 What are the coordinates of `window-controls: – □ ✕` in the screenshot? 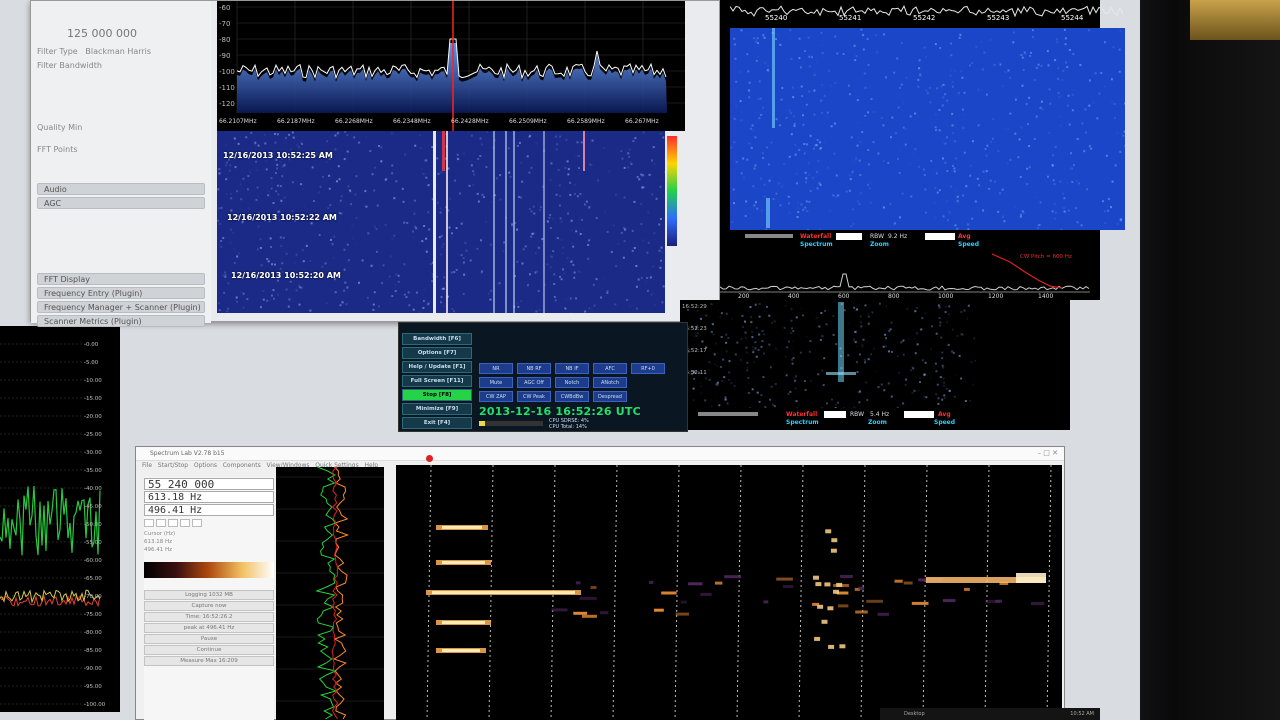 It's located at (1048, 453).